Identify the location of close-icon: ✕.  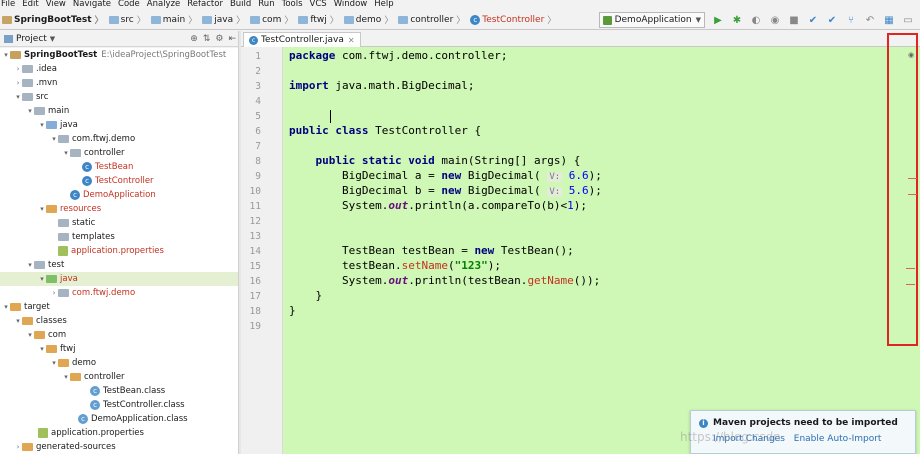
(351, 40).